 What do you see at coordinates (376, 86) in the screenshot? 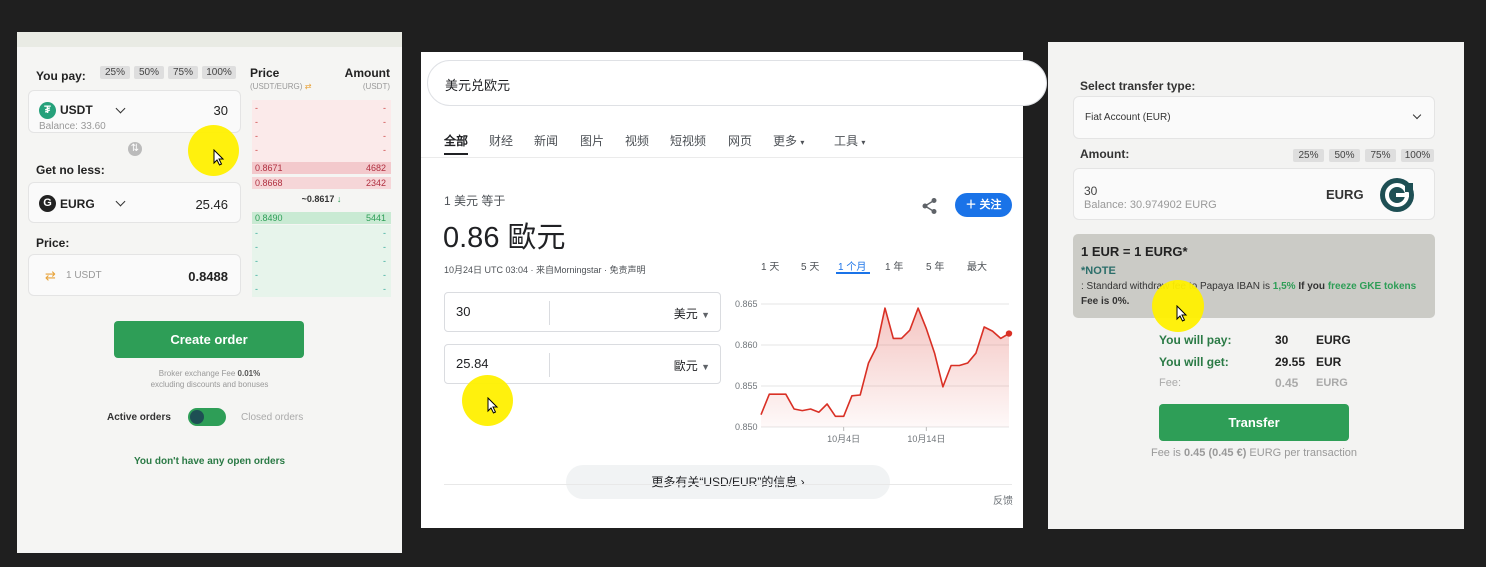
I see `orderbook-amount-sub: (USDT)` at bounding box center [376, 86].